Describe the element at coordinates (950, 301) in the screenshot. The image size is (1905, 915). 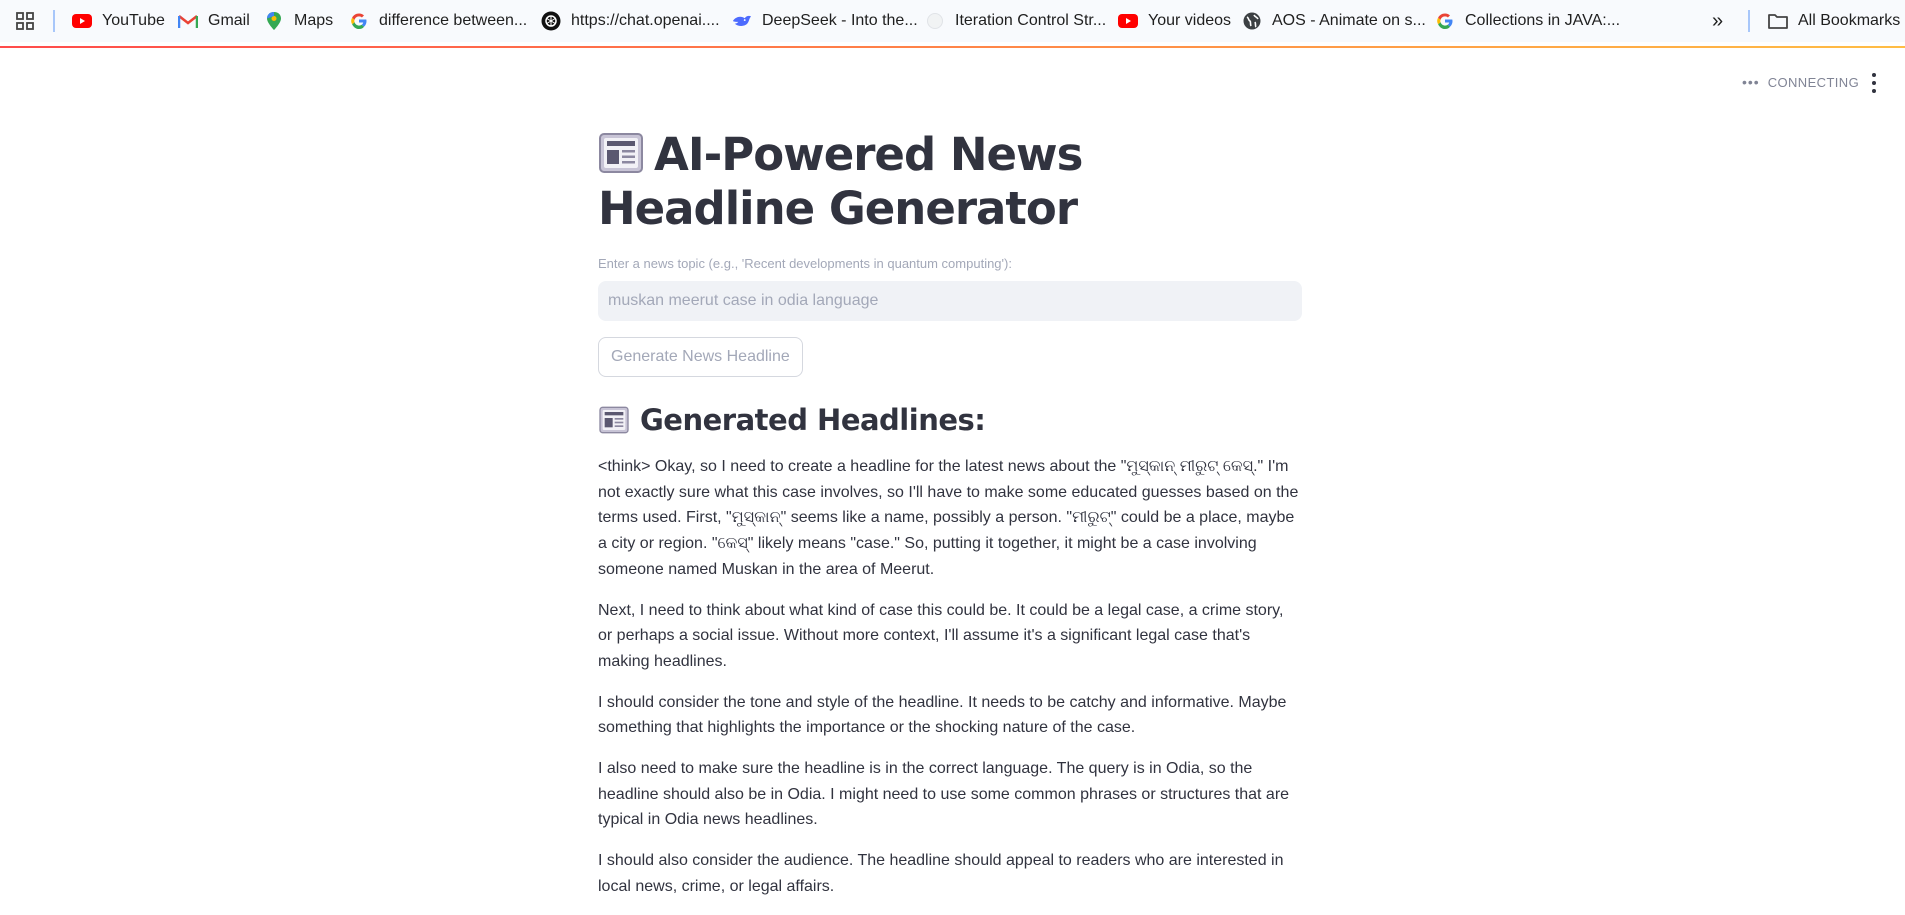
I see `topic-input` at that location.